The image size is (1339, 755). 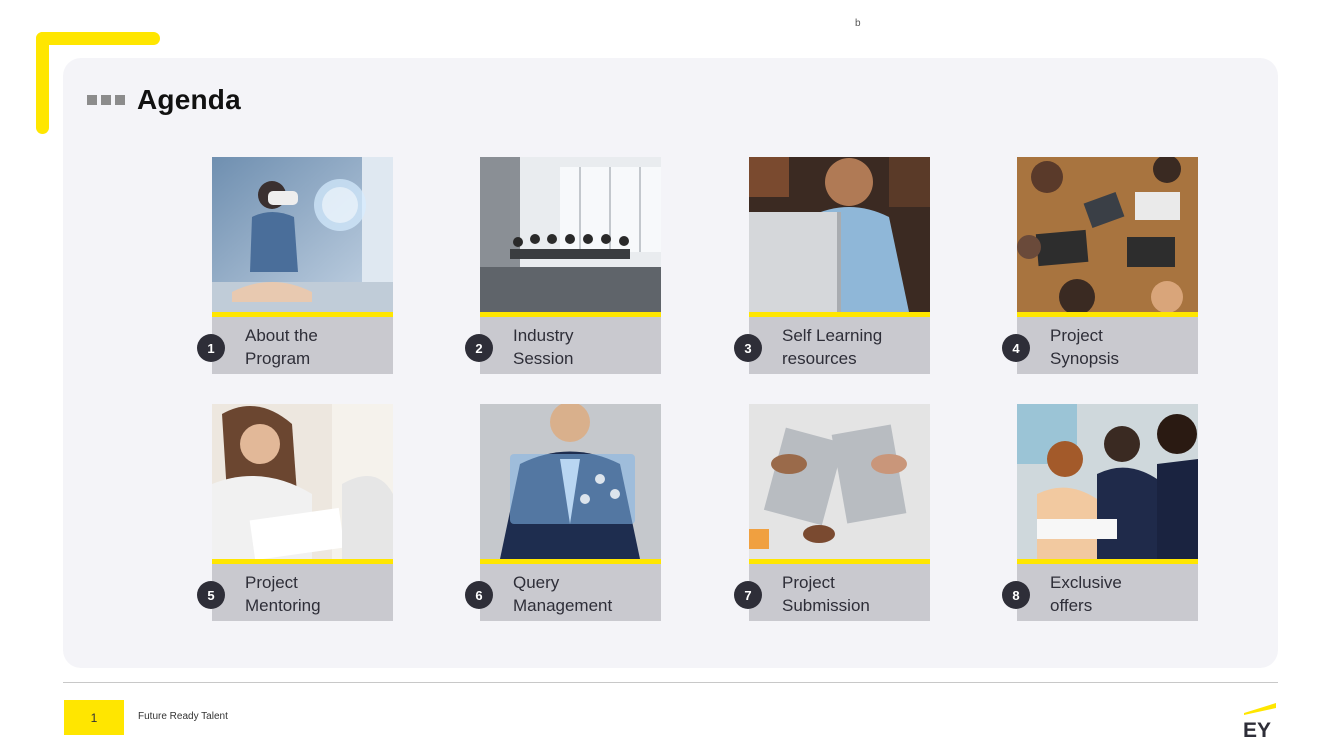 What do you see at coordinates (1016, 595) in the screenshot?
I see `card-number-badge: 8` at bounding box center [1016, 595].